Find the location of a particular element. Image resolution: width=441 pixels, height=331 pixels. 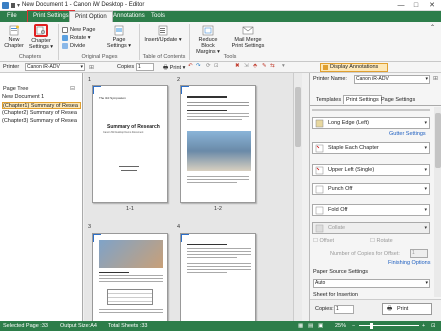

tab-print-settings: Print Settings is located at coordinates (51, 16).